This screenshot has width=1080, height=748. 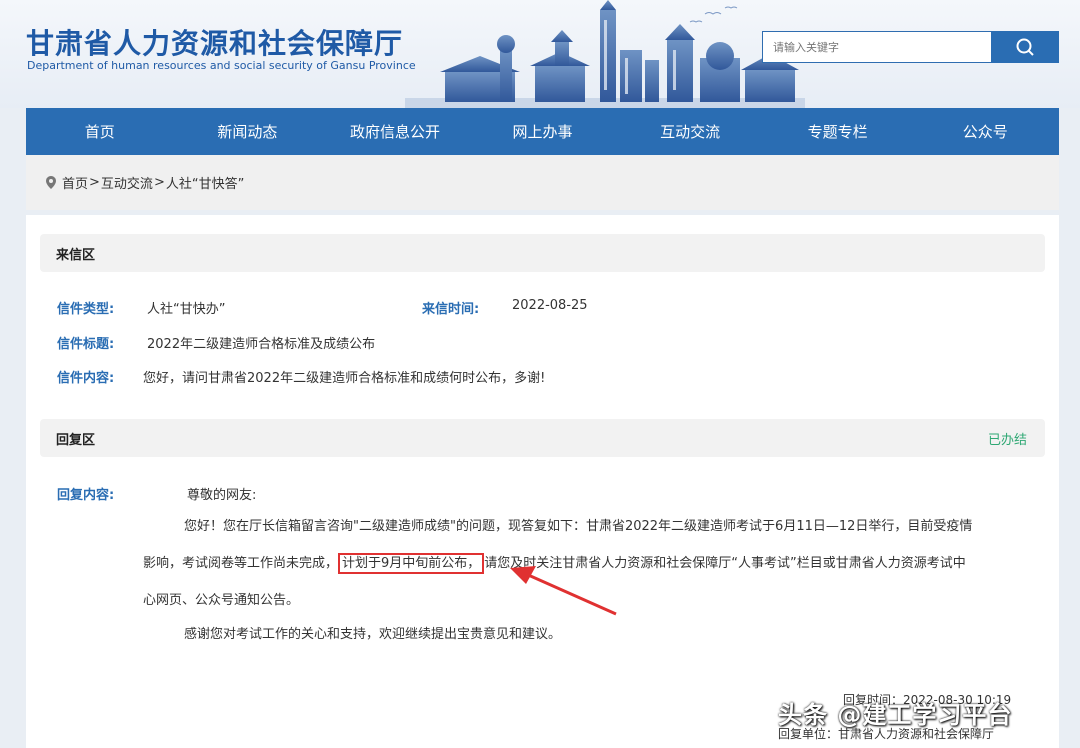 What do you see at coordinates (542, 182) in the screenshot?
I see `breadcrumb: 首页 > 互动交流 > 人社“甘快答”` at bounding box center [542, 182].